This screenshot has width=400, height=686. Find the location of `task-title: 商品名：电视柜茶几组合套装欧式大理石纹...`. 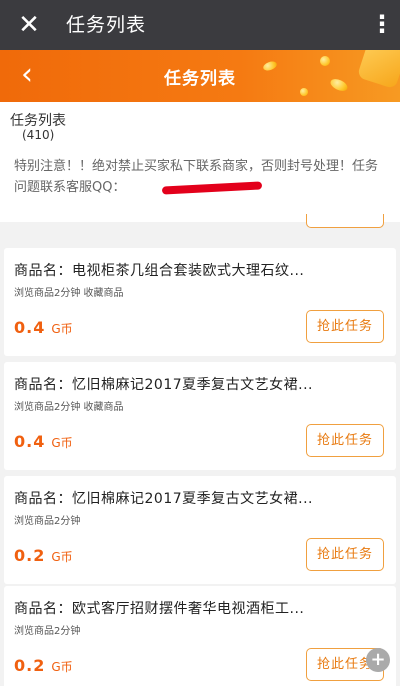

task-title: 商品名：电视柜茶几组合套装欧式大理石纹... is located at coordinates (159, 271).